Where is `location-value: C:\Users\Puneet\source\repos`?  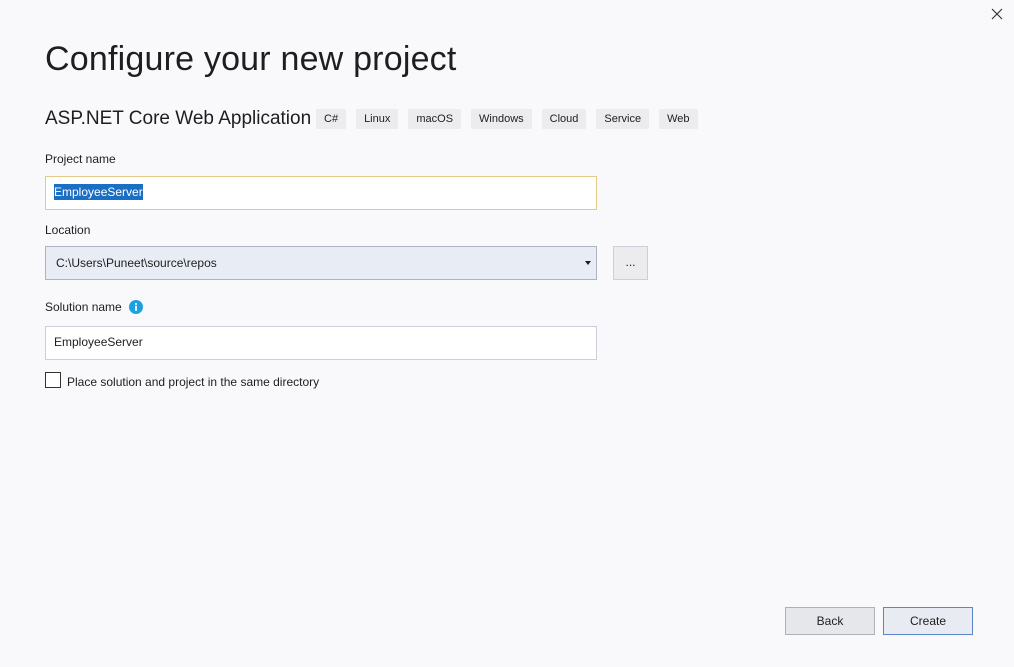
location-value: C:\Users\Puneet\source\repos is located at coordinates (136, 263).